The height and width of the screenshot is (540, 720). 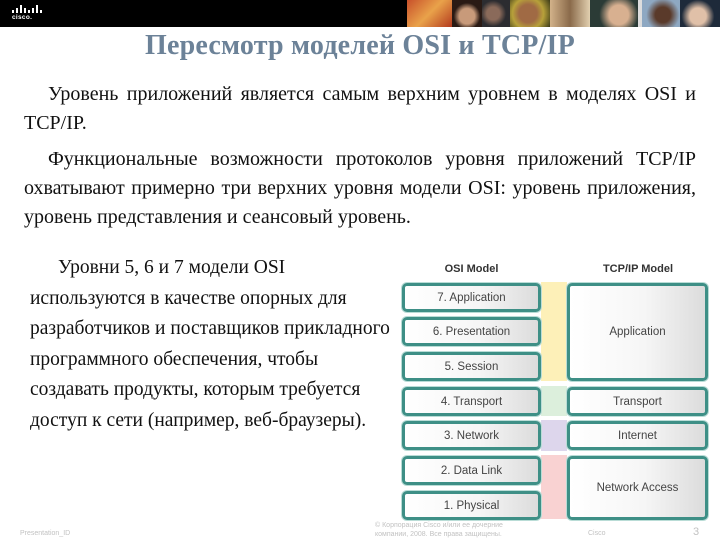 What do you see at coordinates (471, 470) in the screenshot?
I see `osi-layer-2: 2. Data Link` at bounding box center [471, 470].